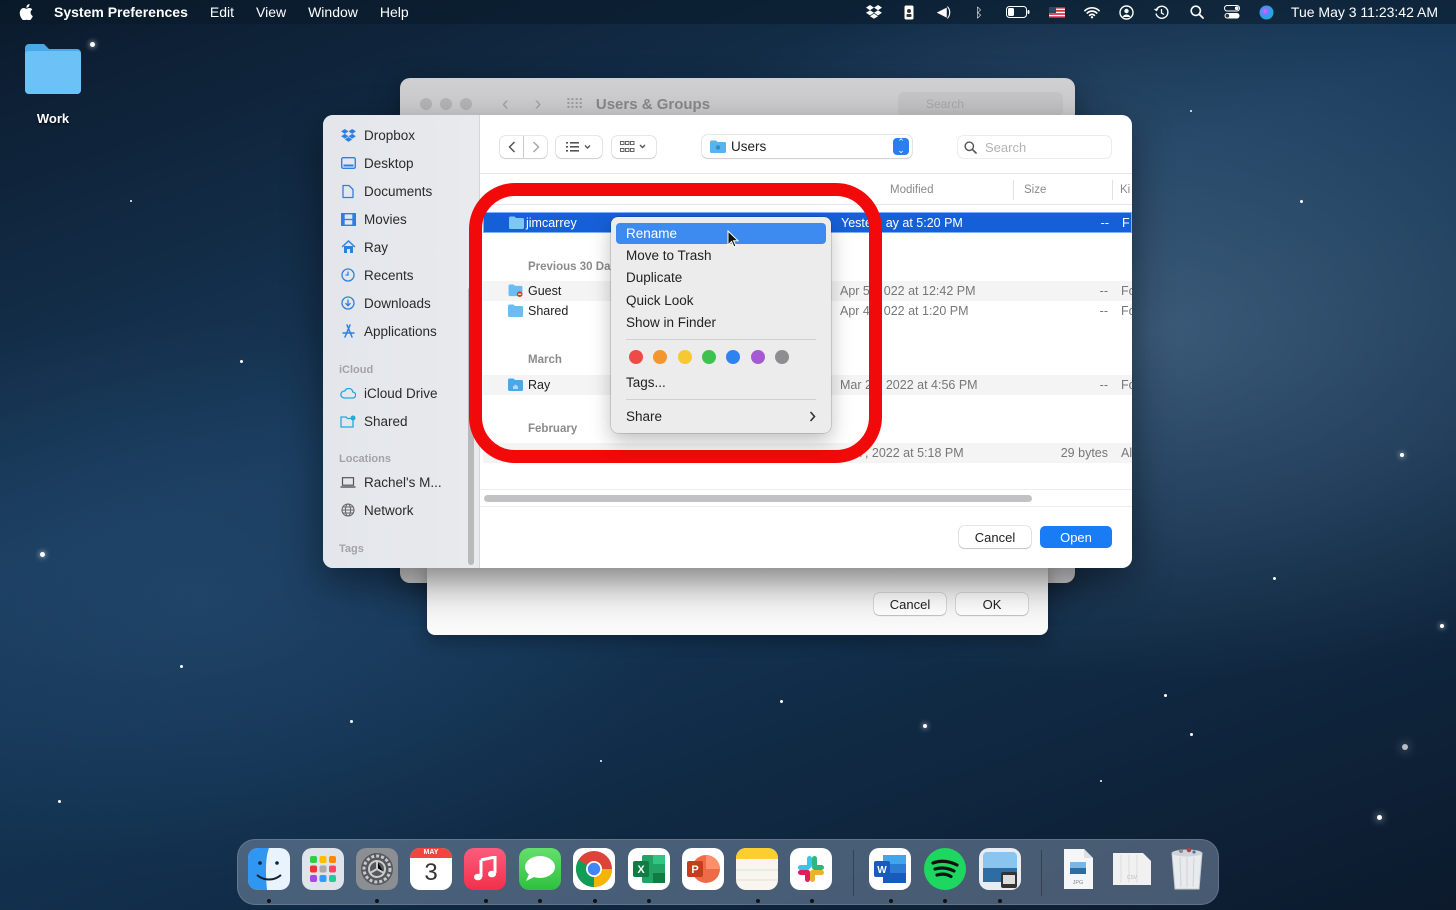 The width and height of the screenshot is (1456, 910). Describe the element at coordinates (356, 370) in the screenshot. I see `sidebar-heading-icloud: iCloud` at that location.